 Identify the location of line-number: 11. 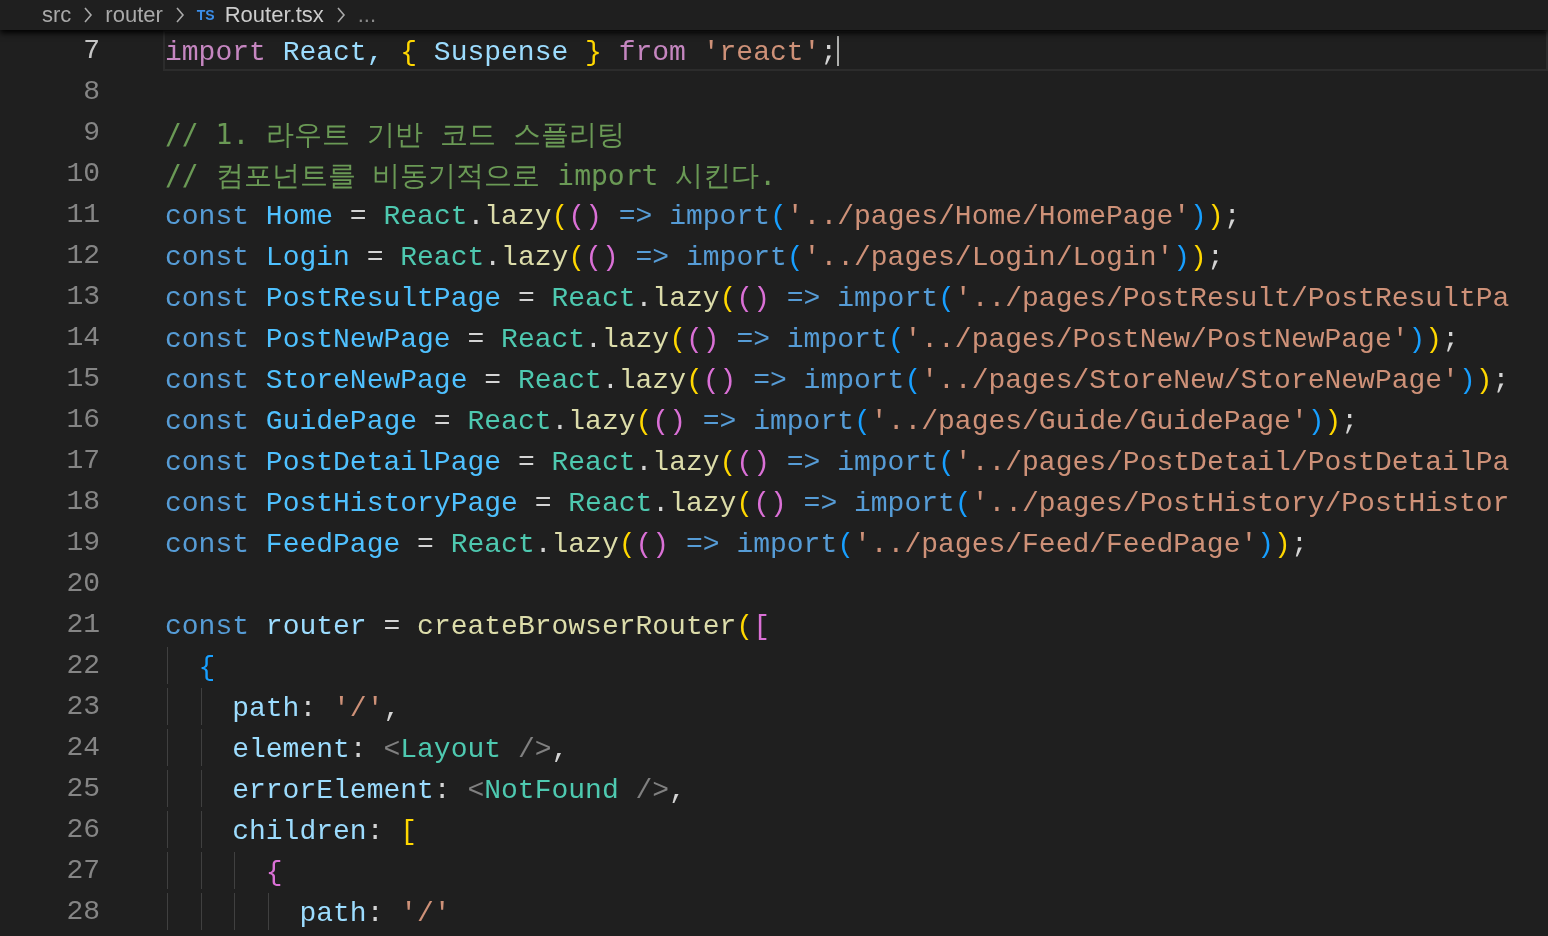
(82, 215).